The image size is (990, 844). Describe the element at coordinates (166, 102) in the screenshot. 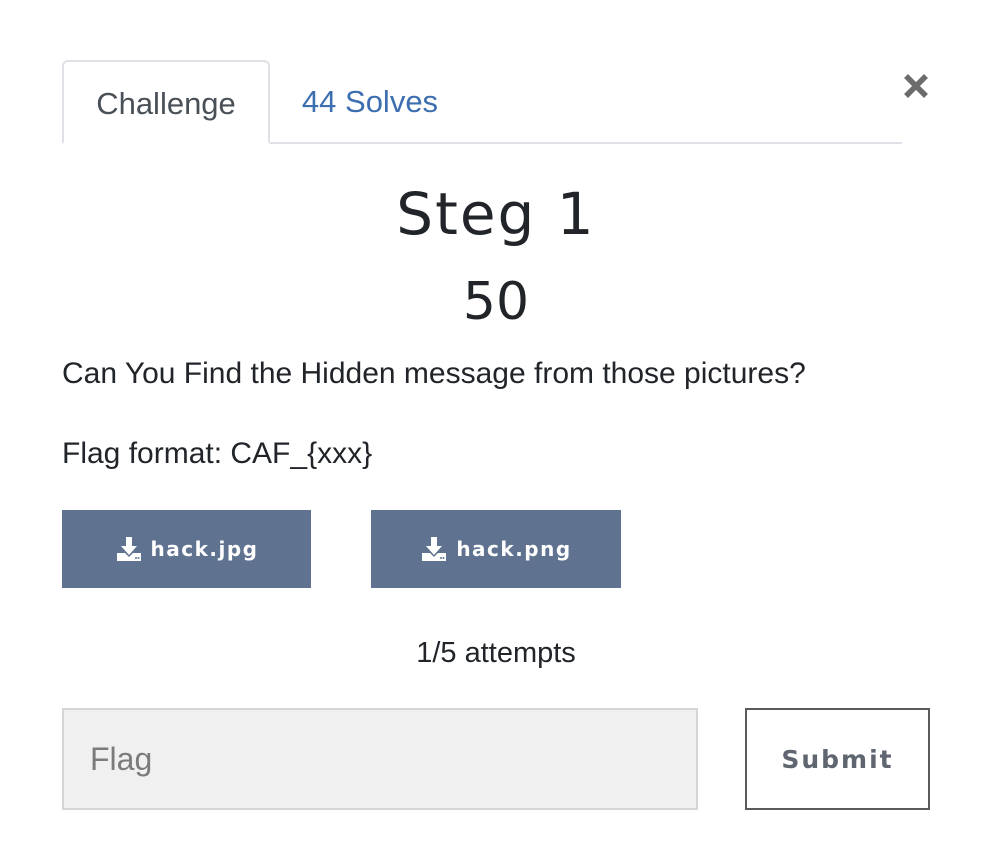

I see `tab-challenge: Challenge` at that location.